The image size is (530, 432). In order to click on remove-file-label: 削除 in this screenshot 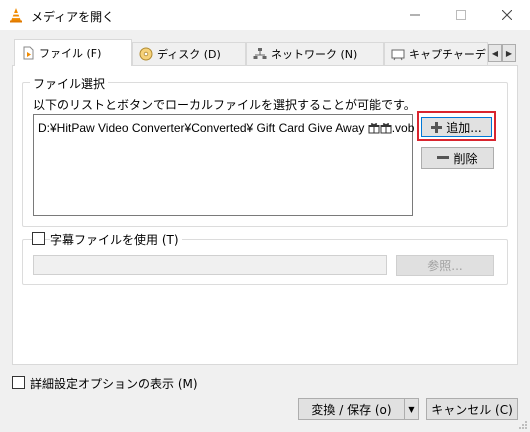, I will do `click(465, 158)`.